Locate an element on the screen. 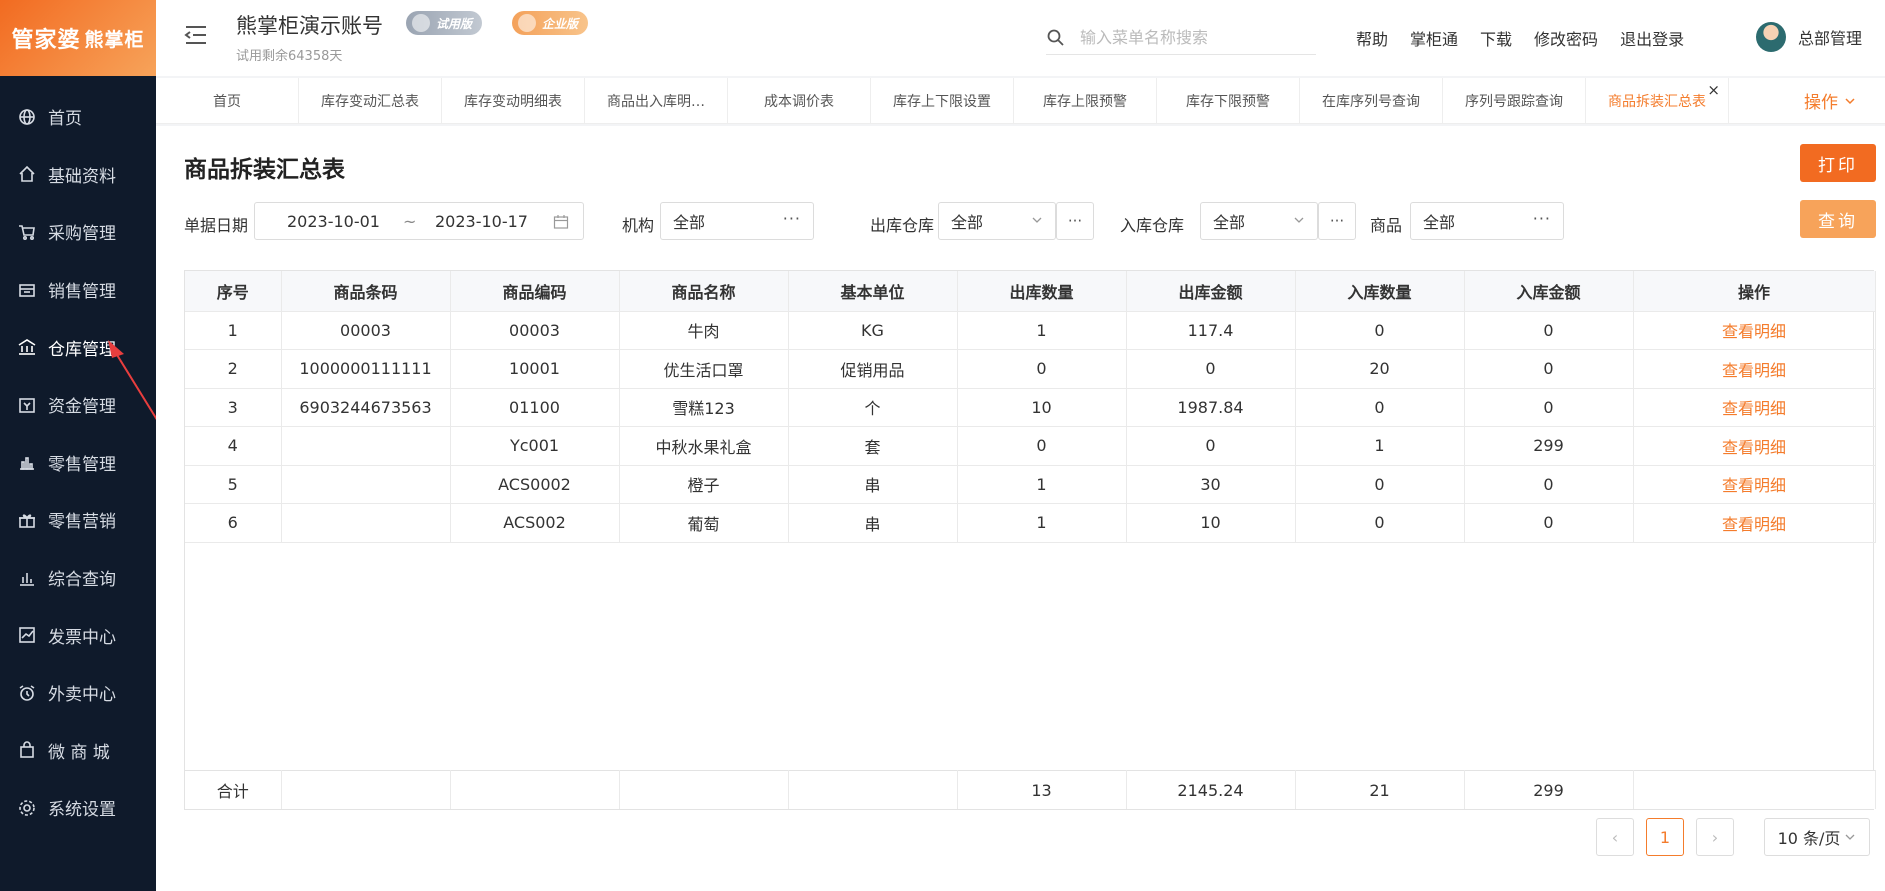  out-warehouse-value: 全部 is located at coordinates (967, 222).